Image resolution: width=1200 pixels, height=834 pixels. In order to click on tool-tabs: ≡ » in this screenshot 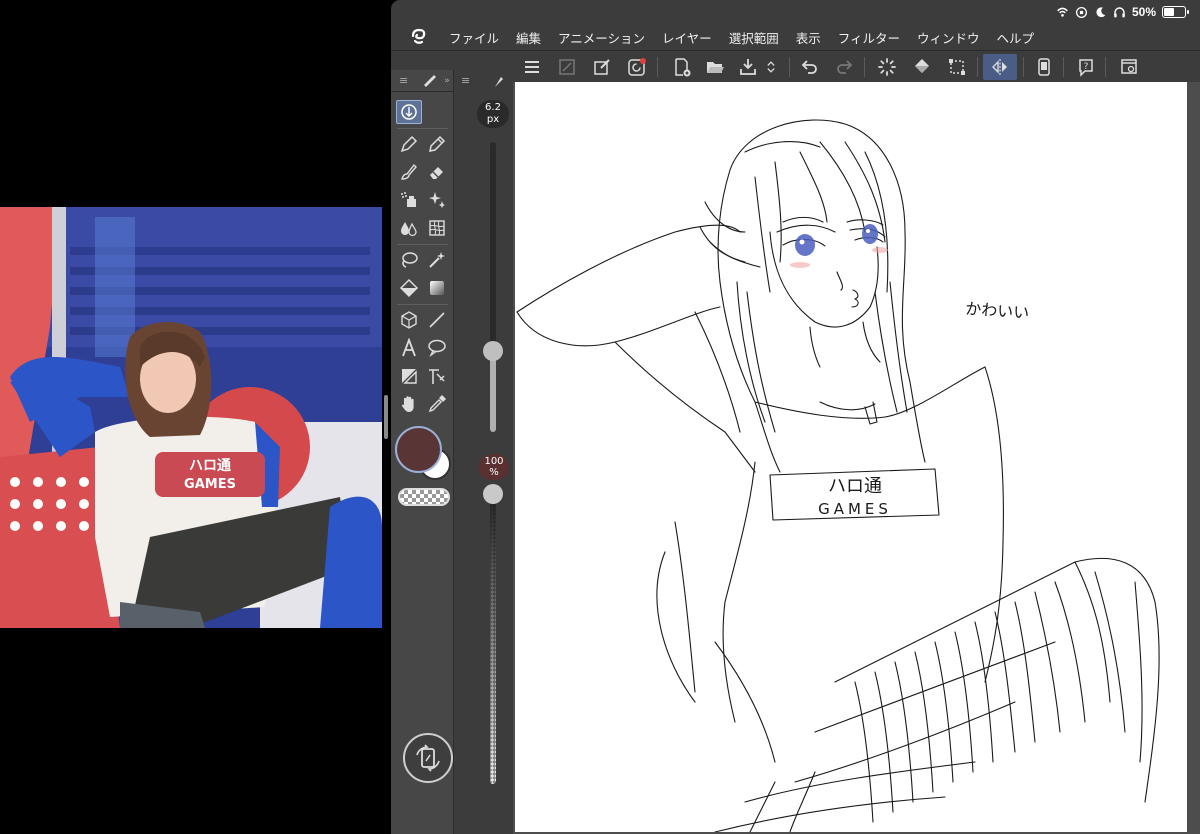, I will do `click(422, 81)`.